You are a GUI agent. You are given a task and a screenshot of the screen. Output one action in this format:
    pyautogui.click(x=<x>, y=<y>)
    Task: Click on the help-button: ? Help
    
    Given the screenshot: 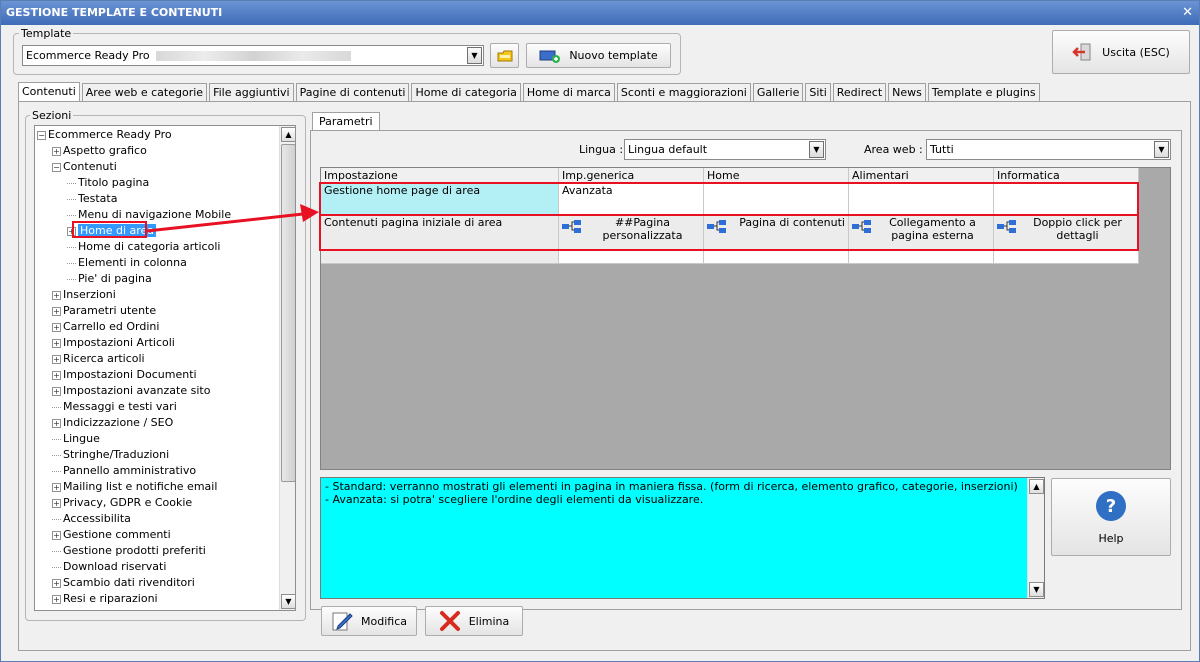 What is the action you would take?
    pyautogui.click(x=1111, y=517)
    